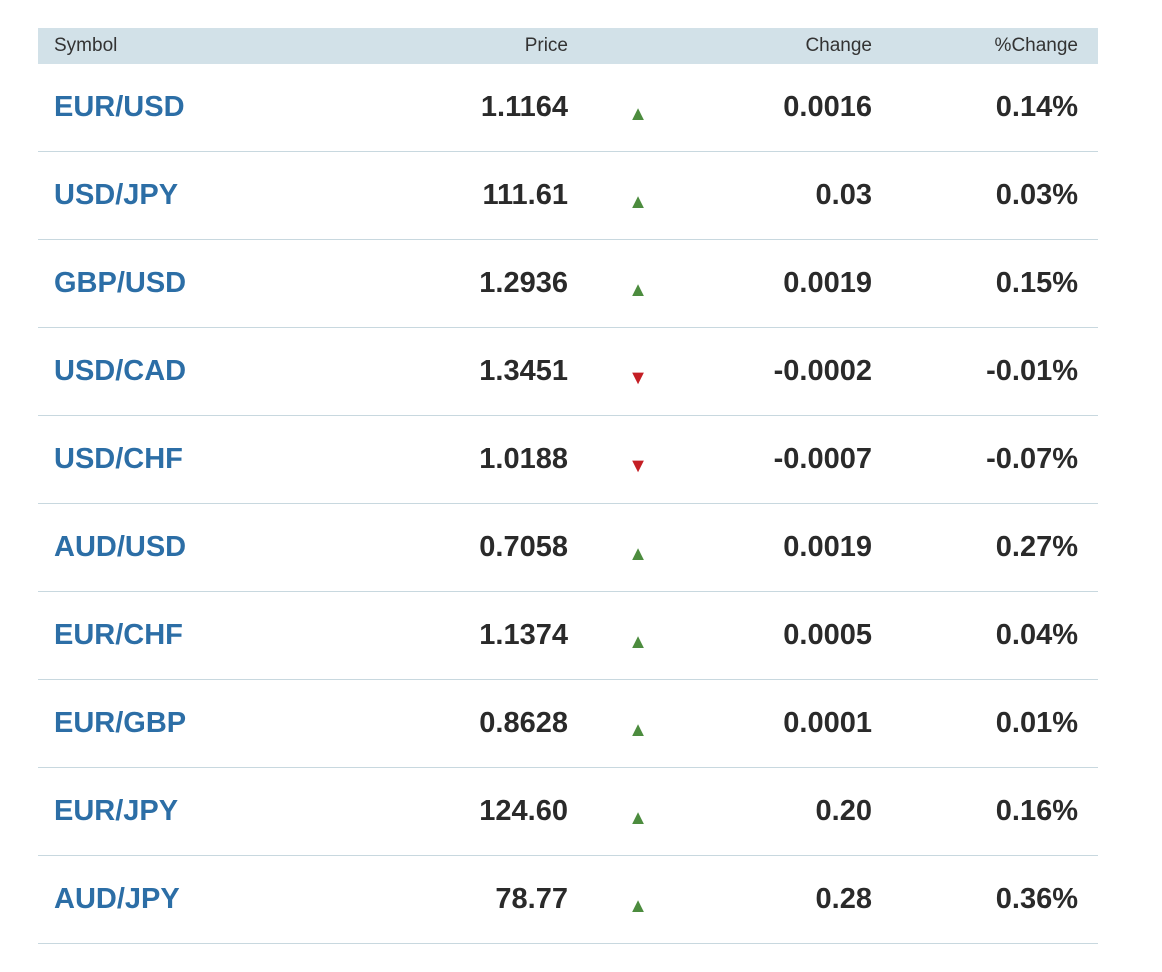 Image resolution: width=1162 pixels, height=972 pixels. Describe the element at coordinates (188, 547) in the screenshot. I see `symbol-cell: AUD/USD` at that location.